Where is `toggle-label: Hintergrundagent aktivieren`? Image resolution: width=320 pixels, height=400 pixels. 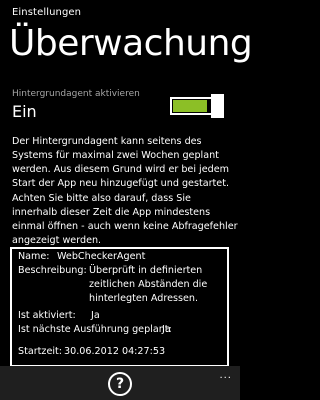 toggle-label: Hintergrundagent aktivieren is located at coordinates (76, 94).